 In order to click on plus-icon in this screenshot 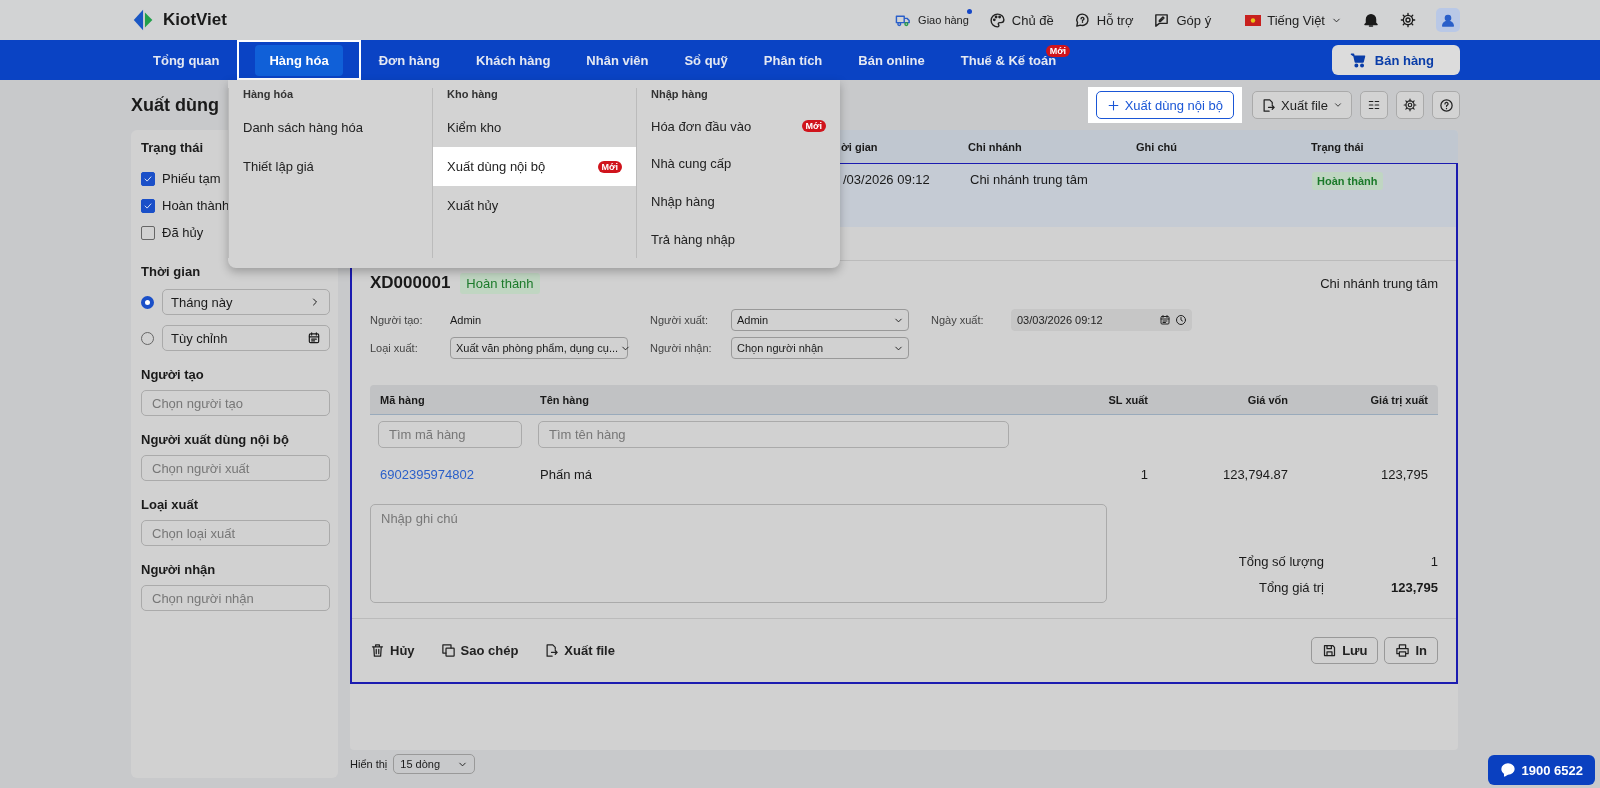, I will do `click(1113, 105)`.